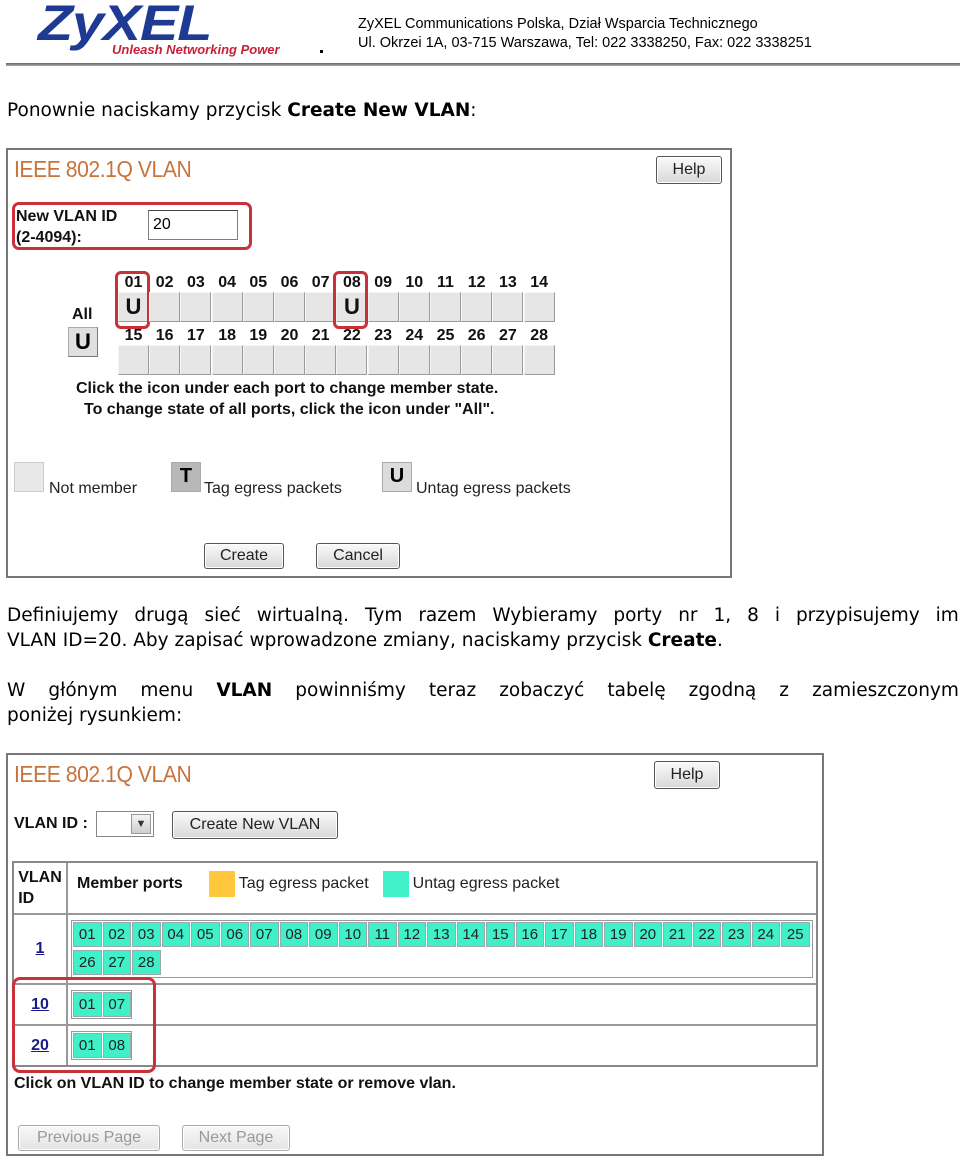 The height and width of the screenshot is (1158, 960). Describe the element at coordinates (293, 934) in the screenshot. I see `member-port-chip: 08` at that location.